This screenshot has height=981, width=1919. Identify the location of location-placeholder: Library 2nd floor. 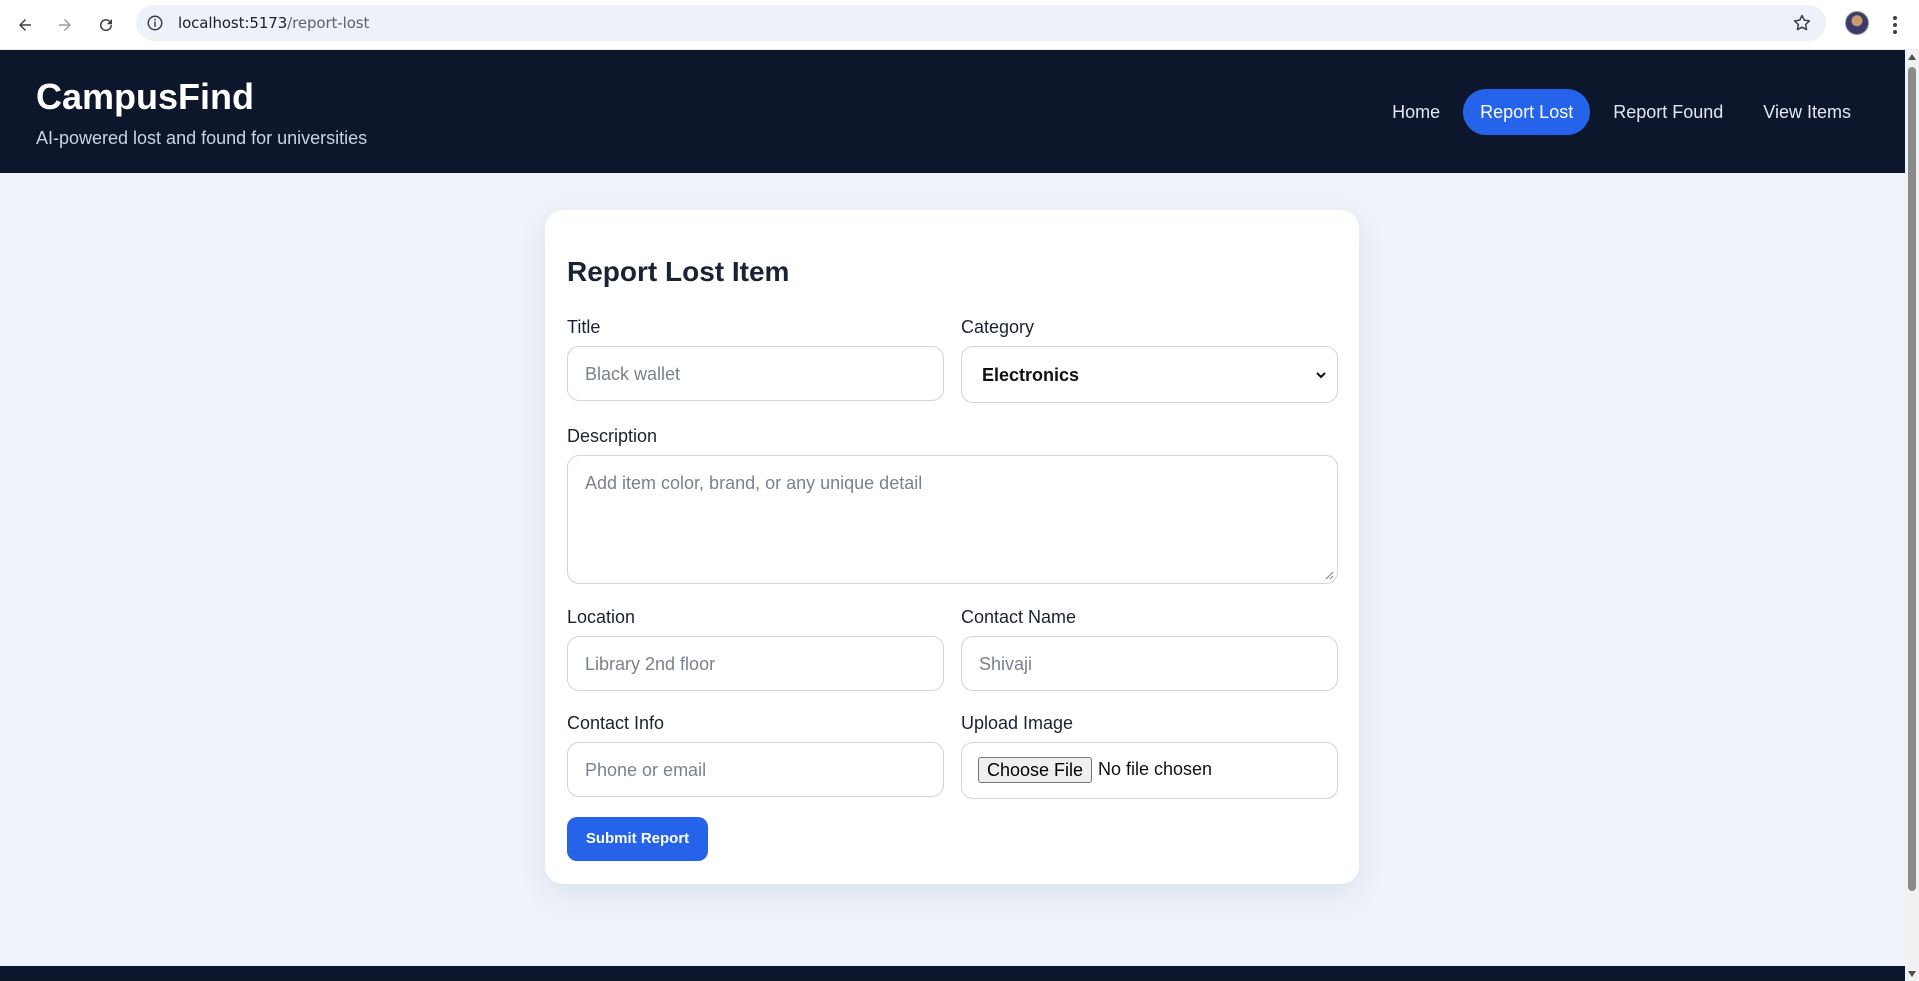
(650, 664).